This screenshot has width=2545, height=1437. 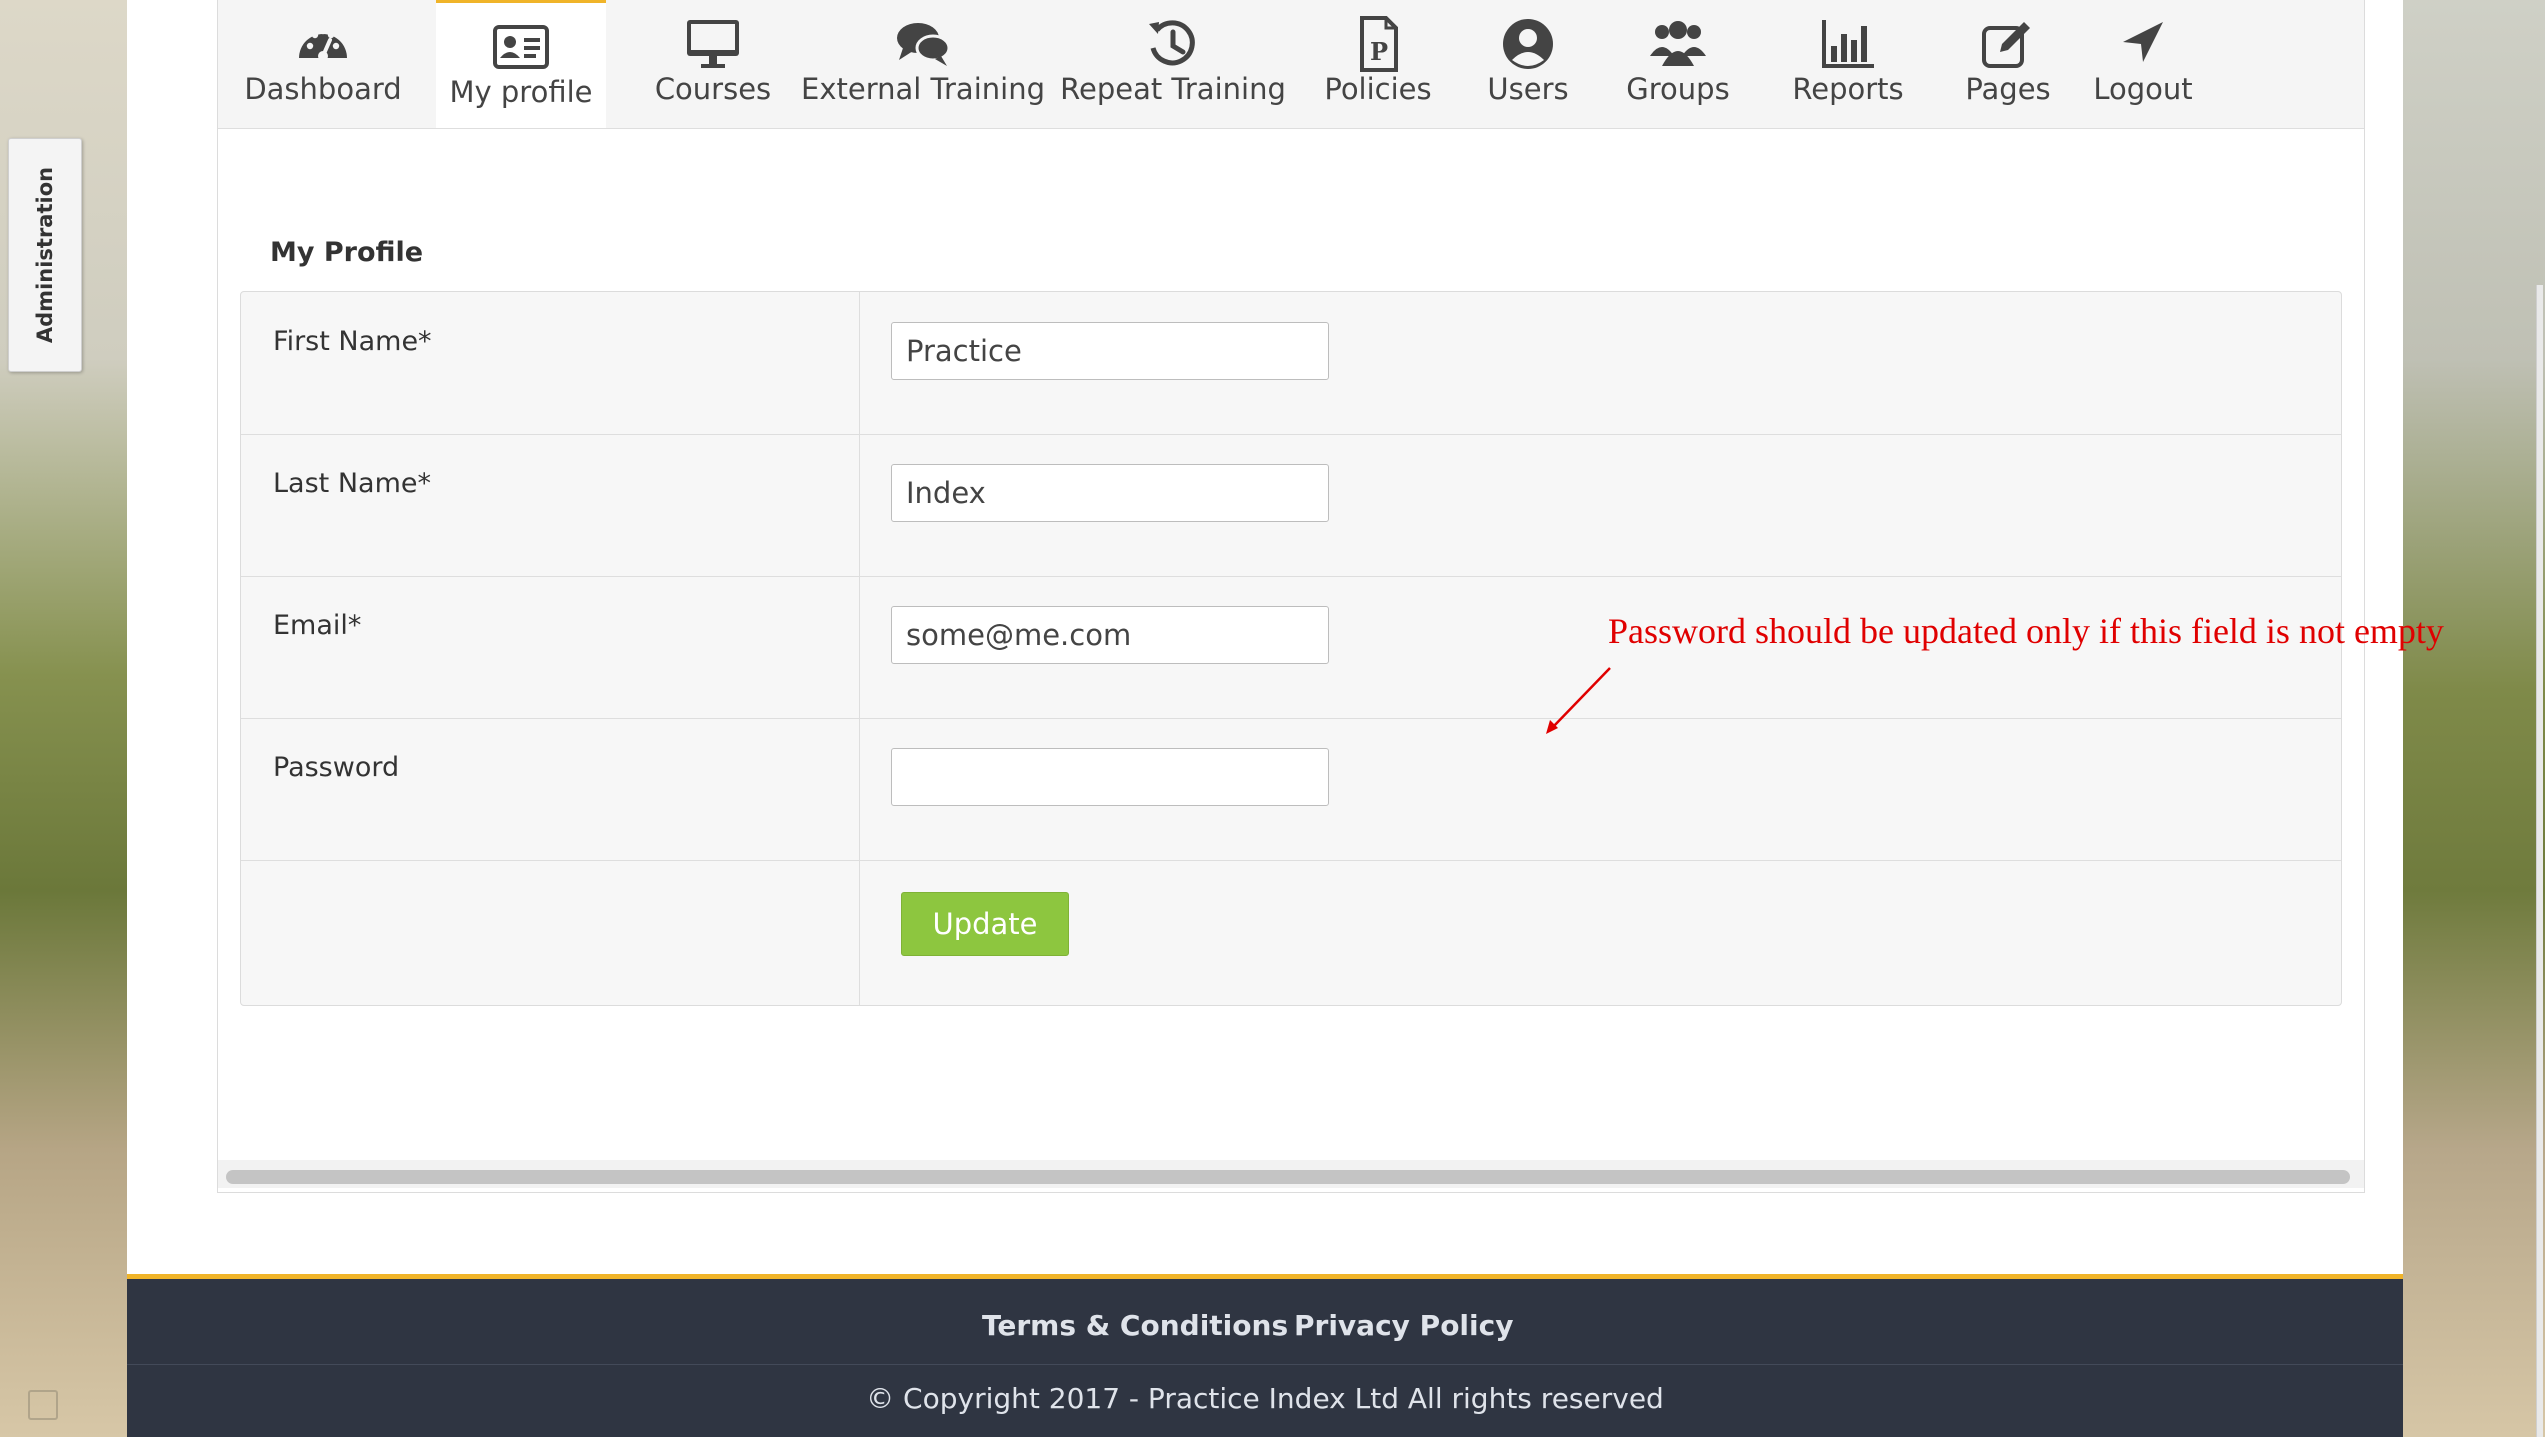 I want to click on first-name-field, so click(x=1110, y=351).